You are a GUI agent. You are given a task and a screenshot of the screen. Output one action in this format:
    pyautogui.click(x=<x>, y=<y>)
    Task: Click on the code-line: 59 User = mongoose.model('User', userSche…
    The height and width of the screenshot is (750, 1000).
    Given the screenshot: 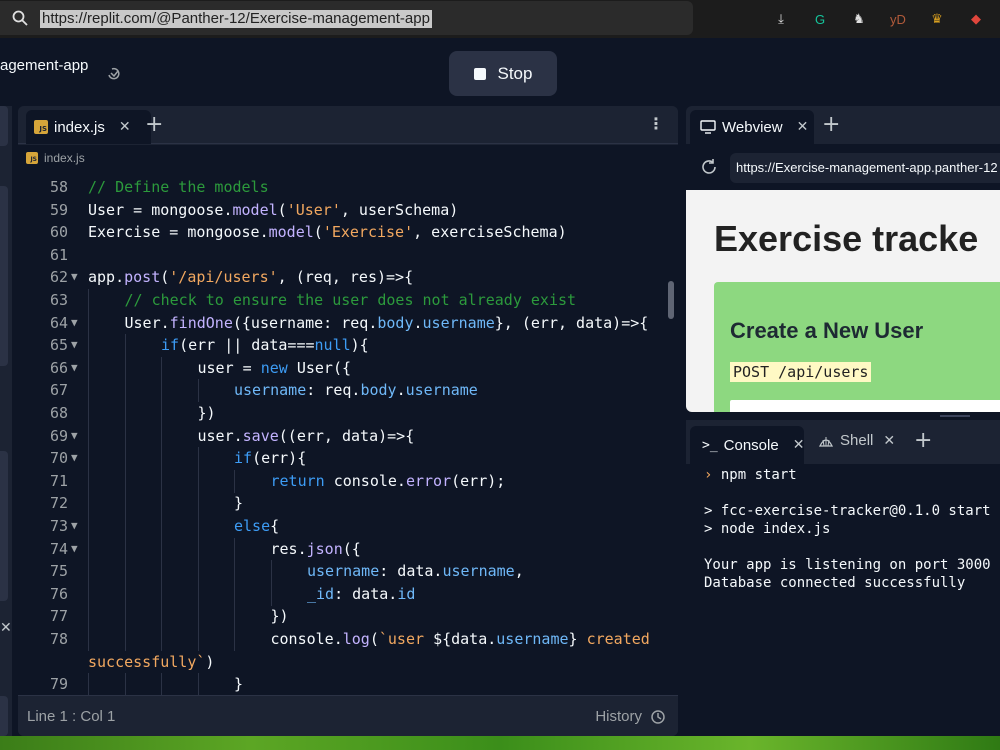 What is the action you would take?
    pyautogui.click(x=343, y=210)
    